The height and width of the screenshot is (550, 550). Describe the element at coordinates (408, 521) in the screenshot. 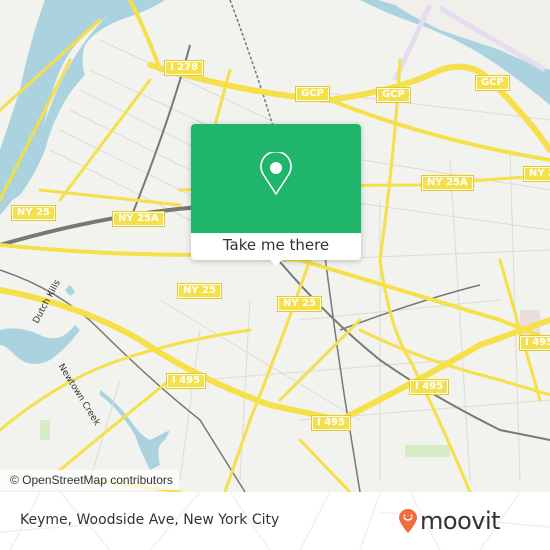

I see `moovit-pin-icon` at that location.